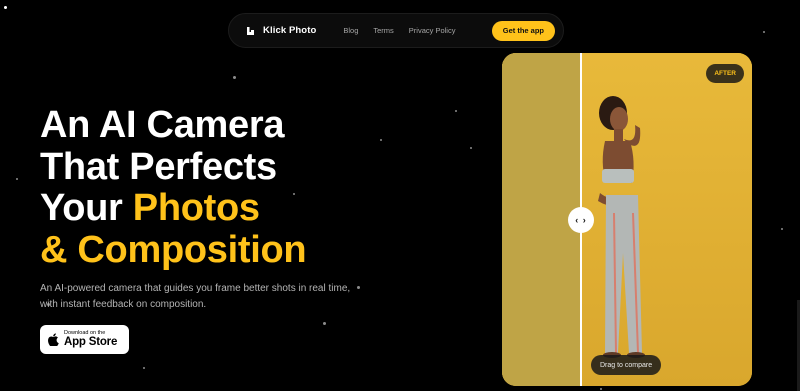  Describe the element at coordinates (581, 220) in the screenshot. I see `drag-arrows-icon: ‹ ›` at that location.